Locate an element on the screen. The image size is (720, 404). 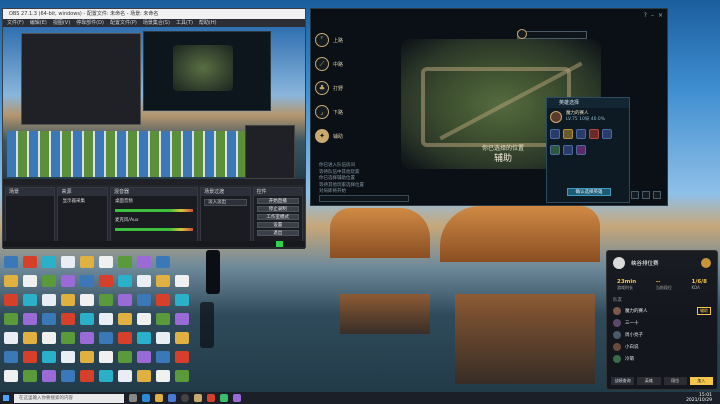
exit-button: 退出 is located at coordinates (278, 233).